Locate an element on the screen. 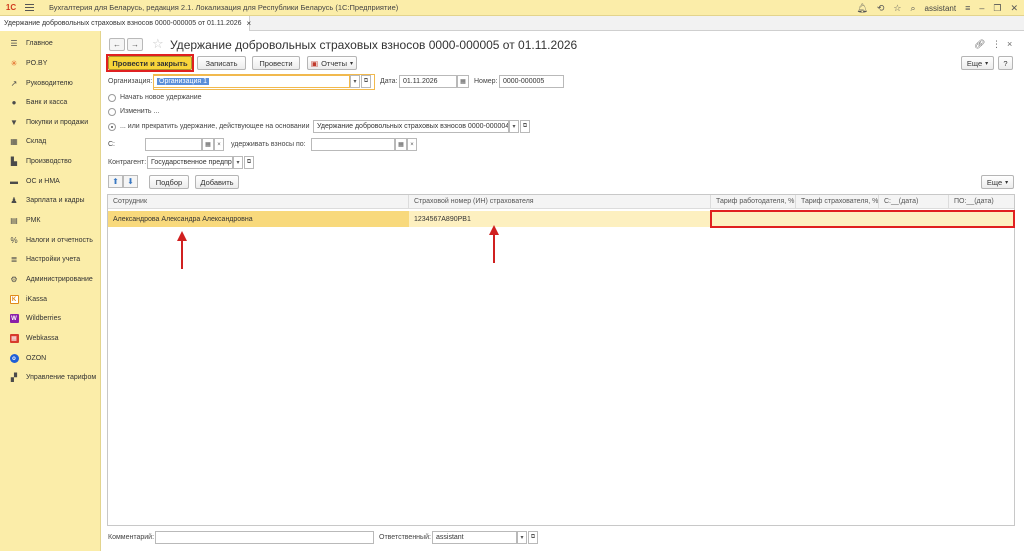 The width and height of the screenshot is (1024, 551). sidebar-item-assets: ▬ ОС и НМА is located at coordinates (50, 181).